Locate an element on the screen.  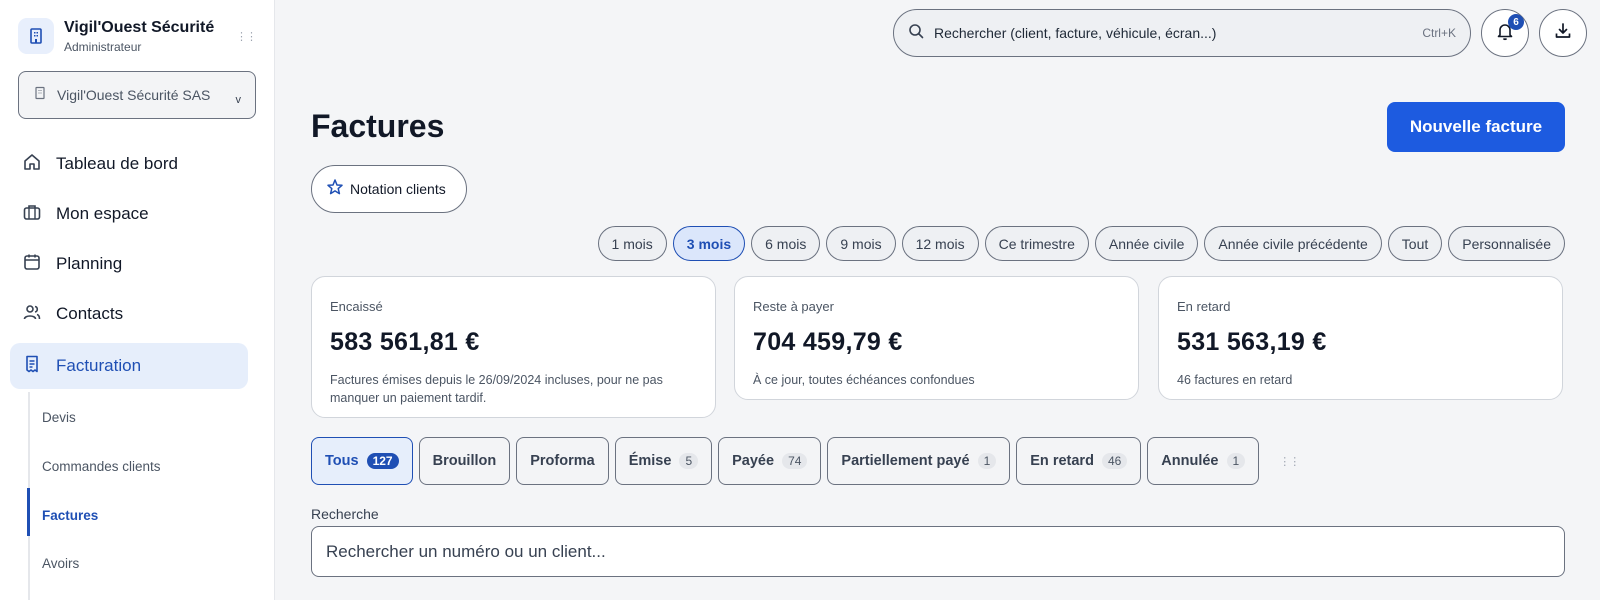
sidebar-item-my-space: Mon espace is located at coordinates (129, 214).